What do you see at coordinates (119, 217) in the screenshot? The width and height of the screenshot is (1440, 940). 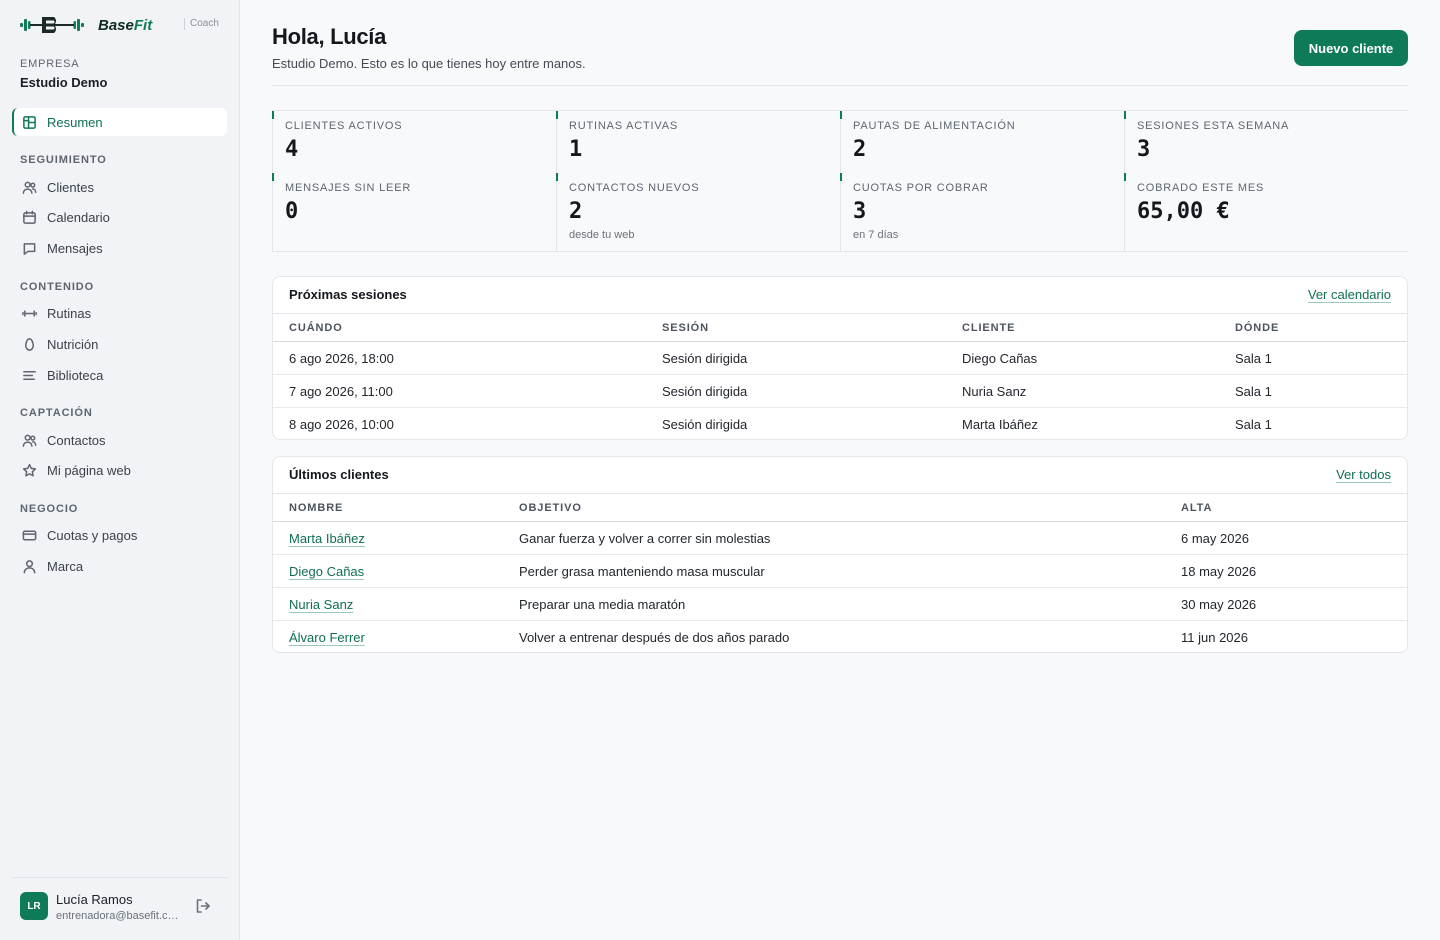 I see `nav-item-calendario: Calendario` at bounding box center [119, 217].